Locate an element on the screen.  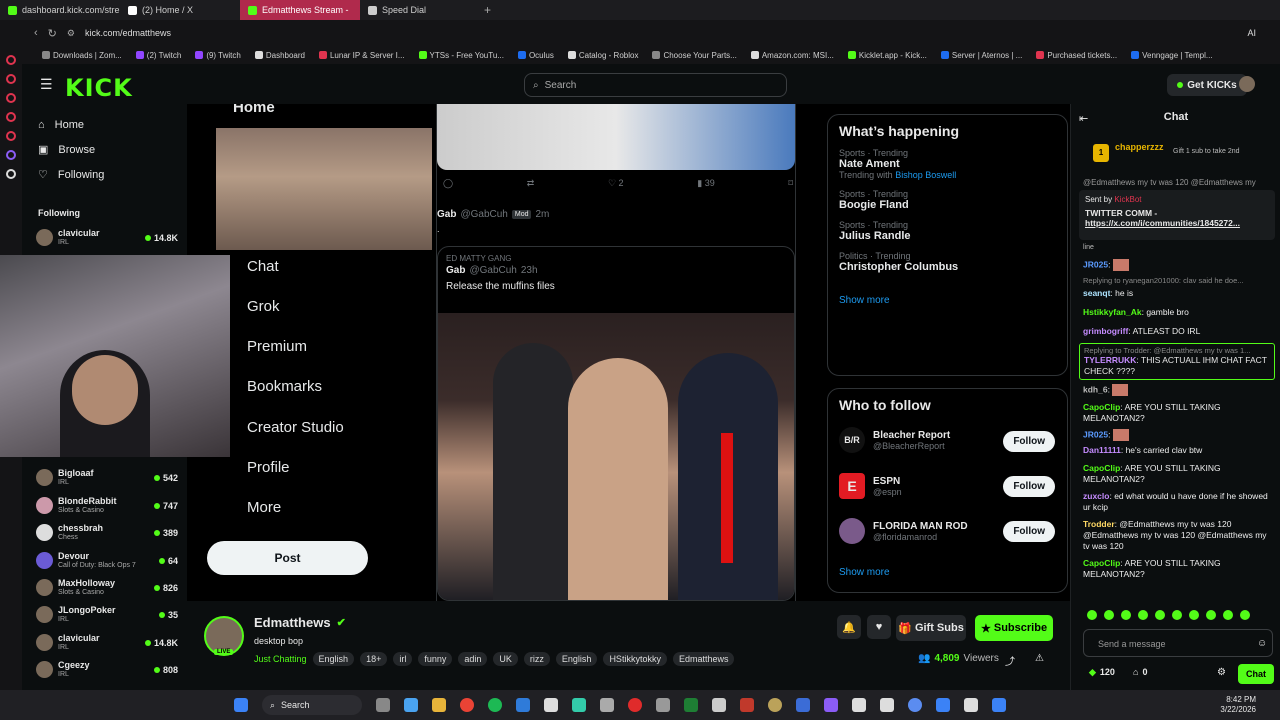
edge-icon is located at coordinates (523, 705).